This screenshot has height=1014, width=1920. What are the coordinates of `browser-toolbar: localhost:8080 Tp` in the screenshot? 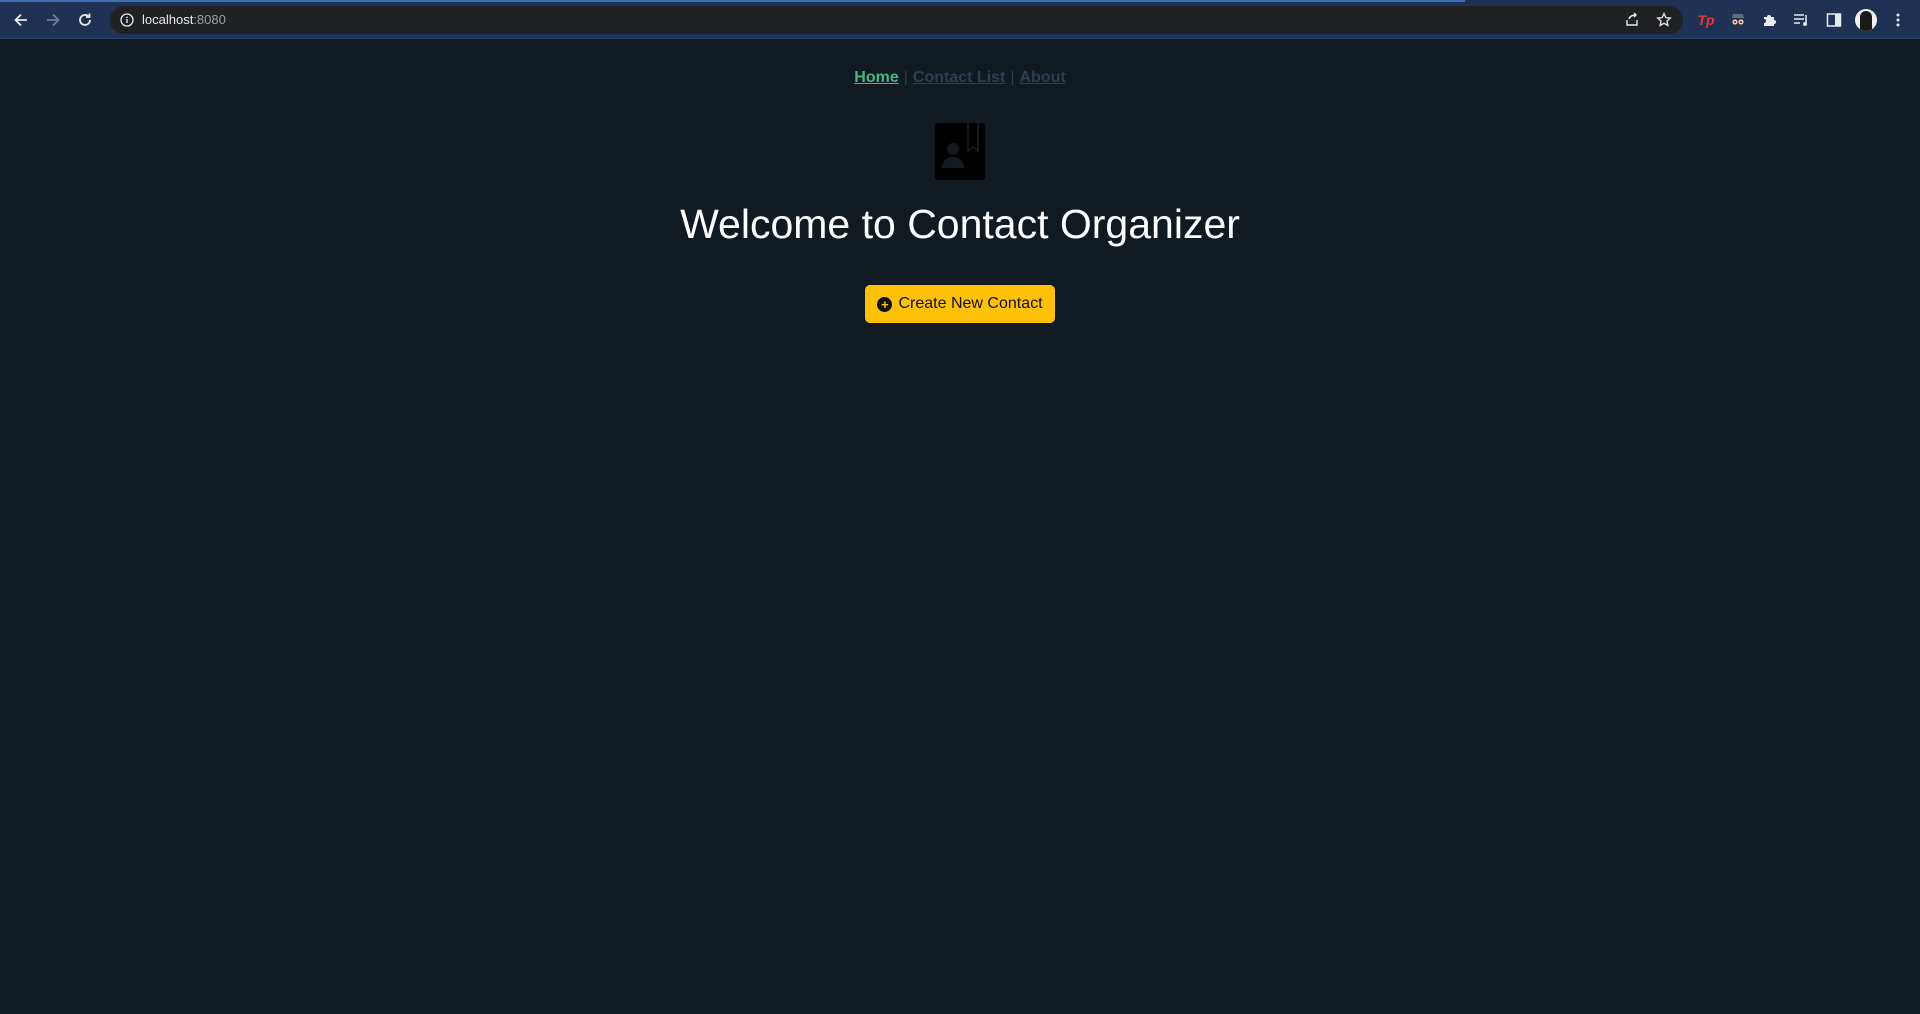 It's located at (960, 19).